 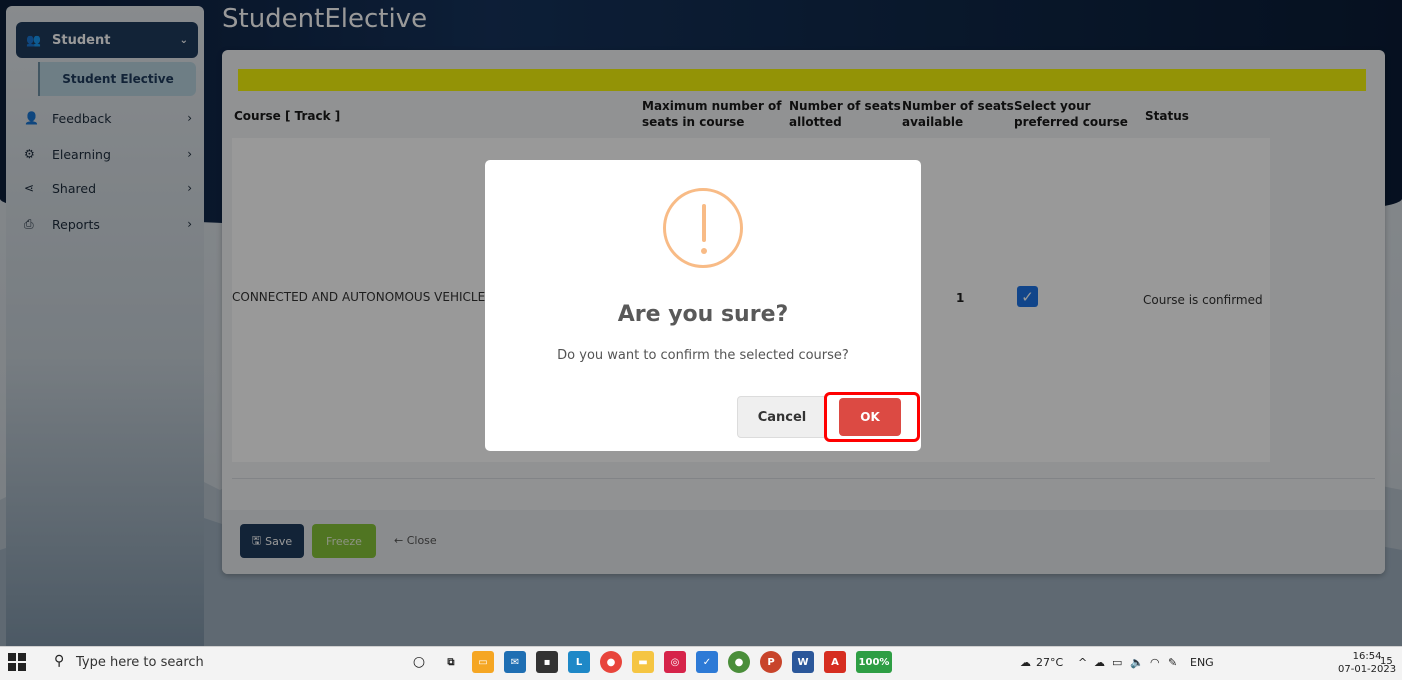 I want to click on windows-start-icon, so click(x=17, y=662).